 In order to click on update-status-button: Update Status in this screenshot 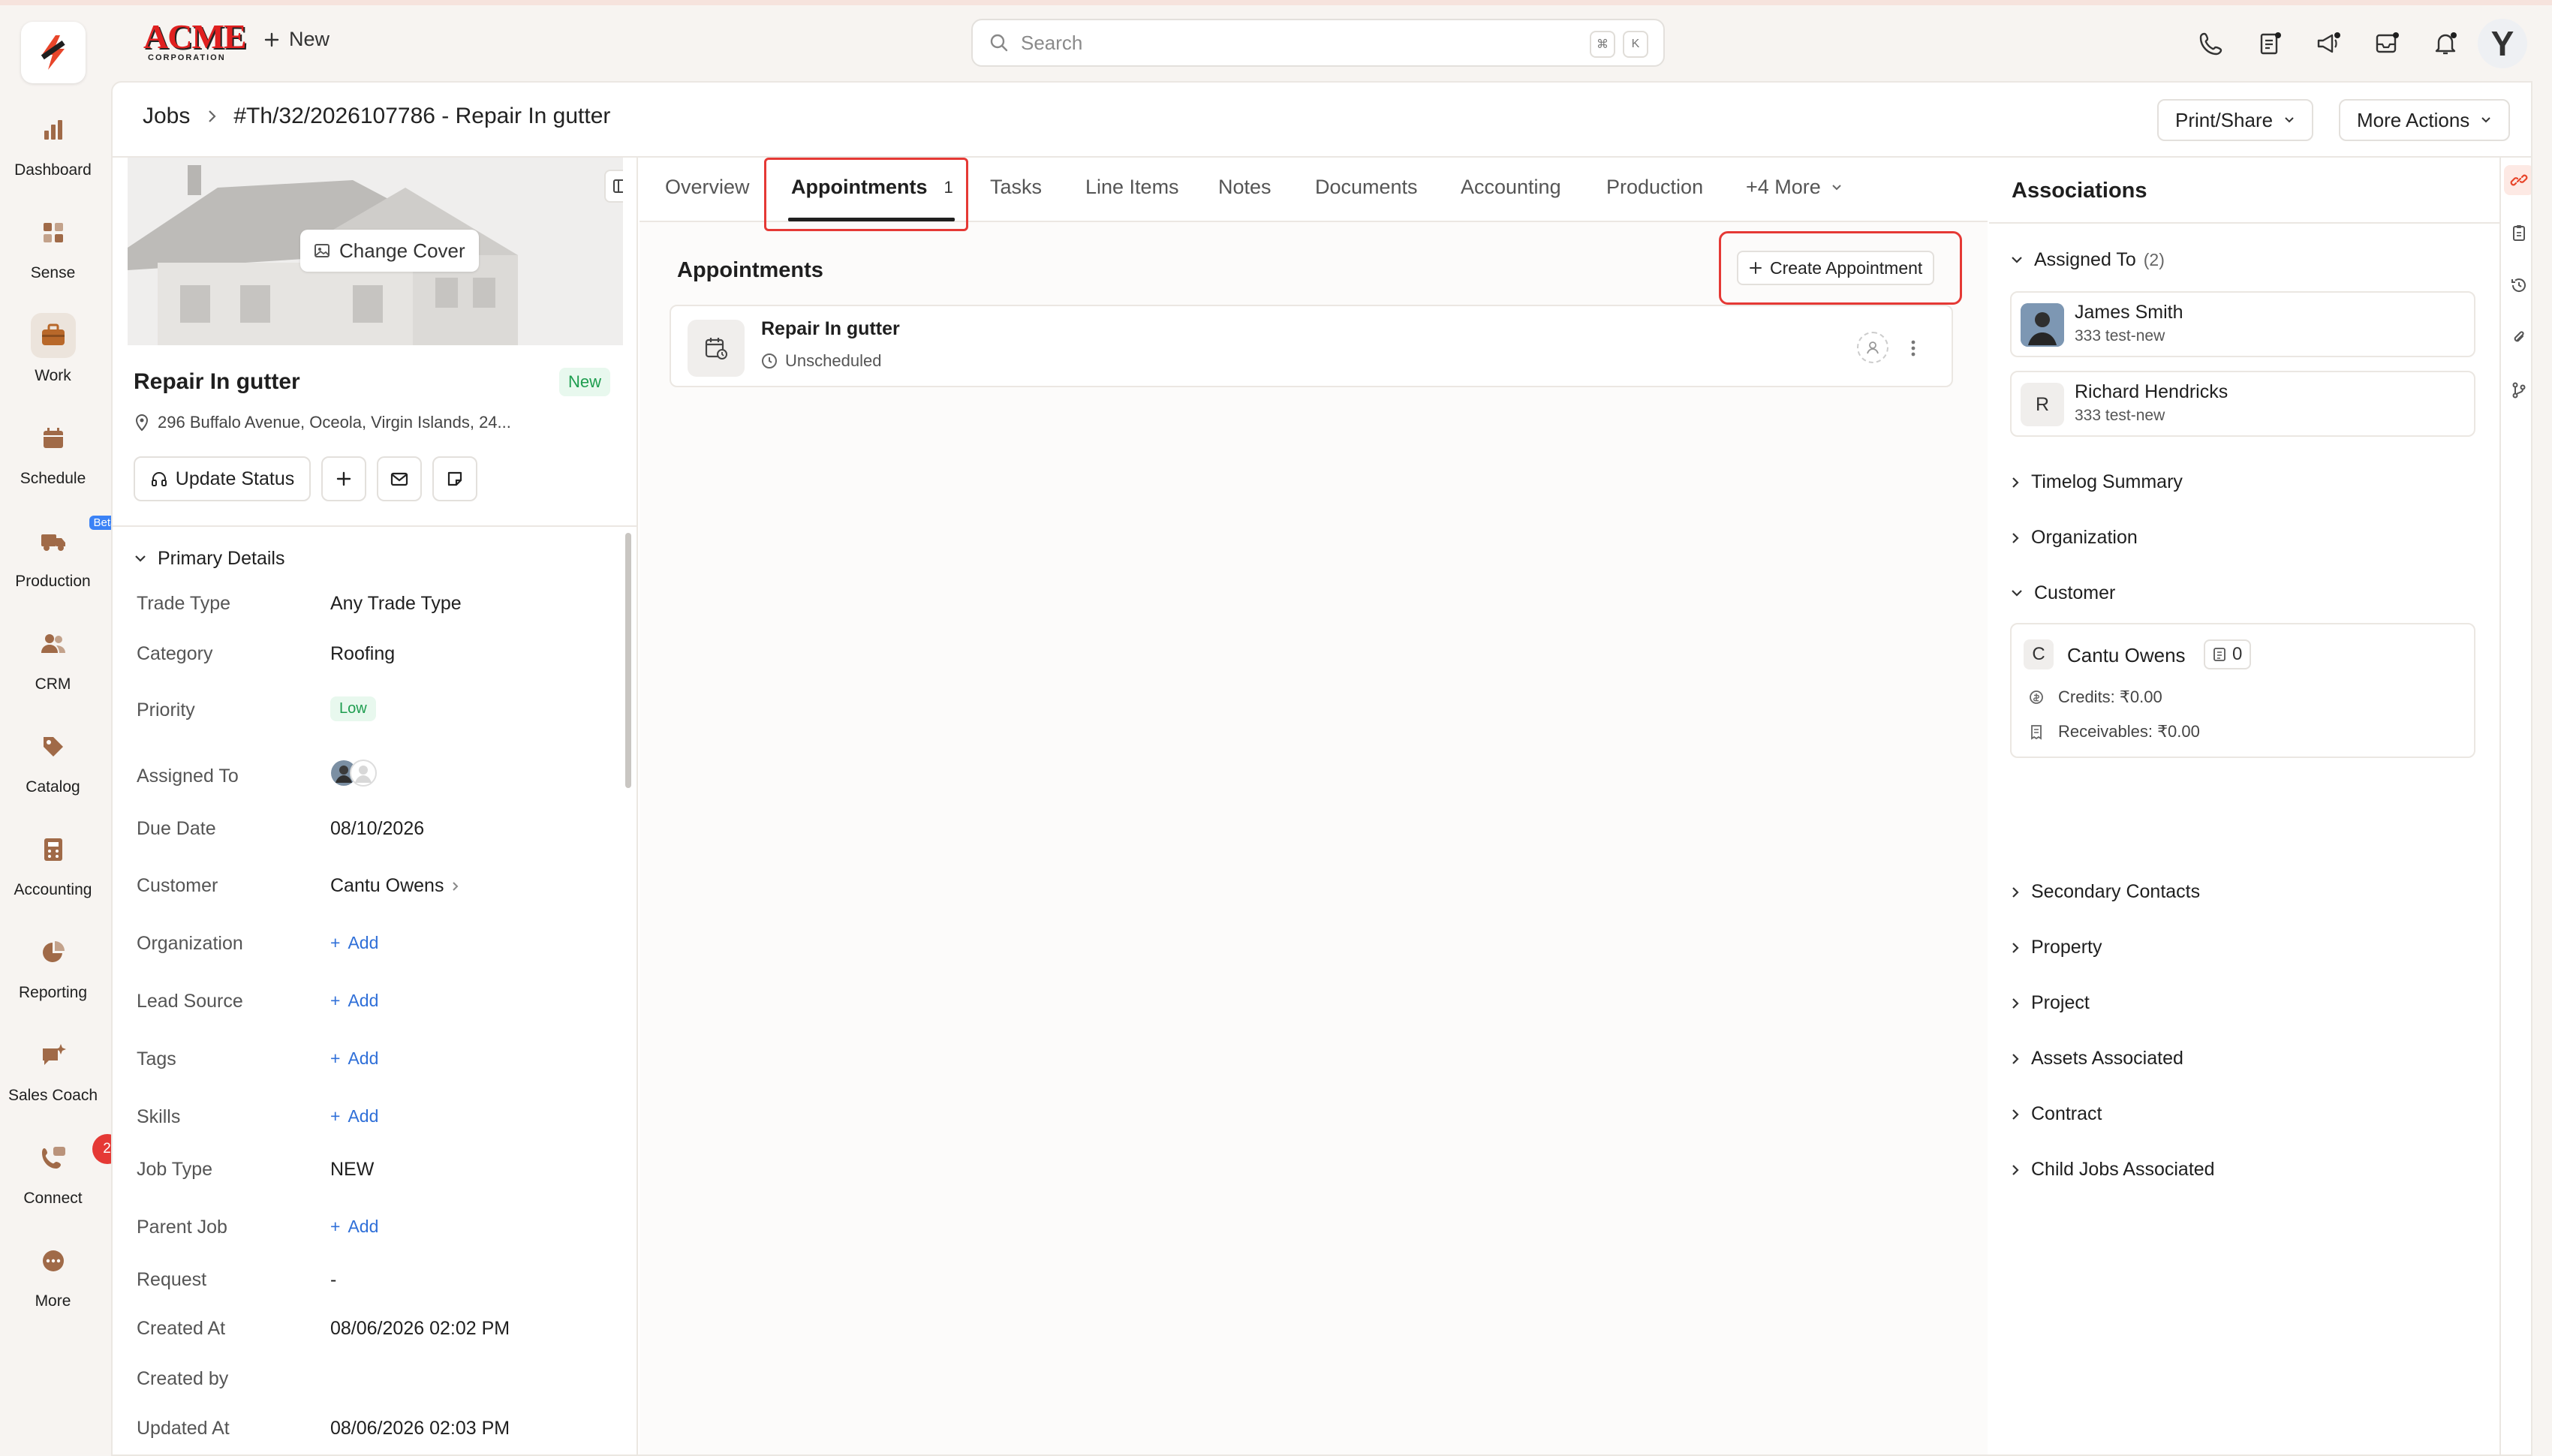, I will do `click(222, 478)`.